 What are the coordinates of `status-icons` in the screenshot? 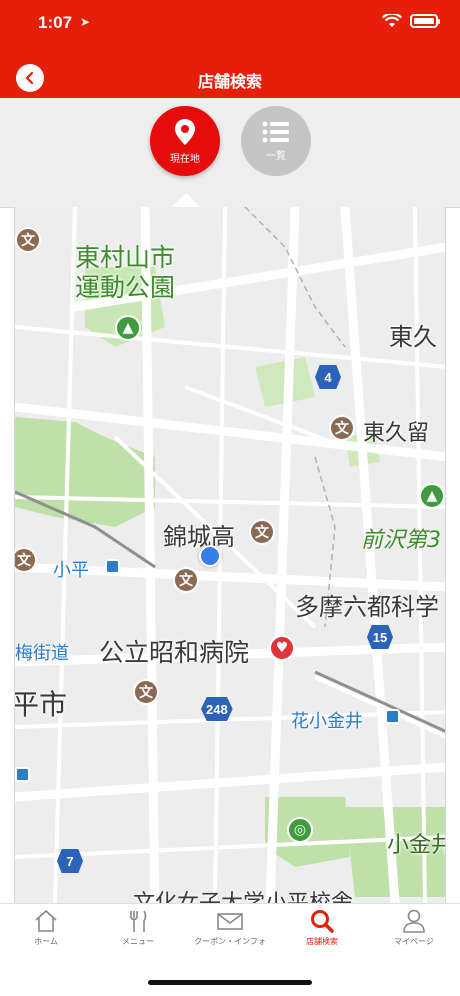 It's located at (411, 21).